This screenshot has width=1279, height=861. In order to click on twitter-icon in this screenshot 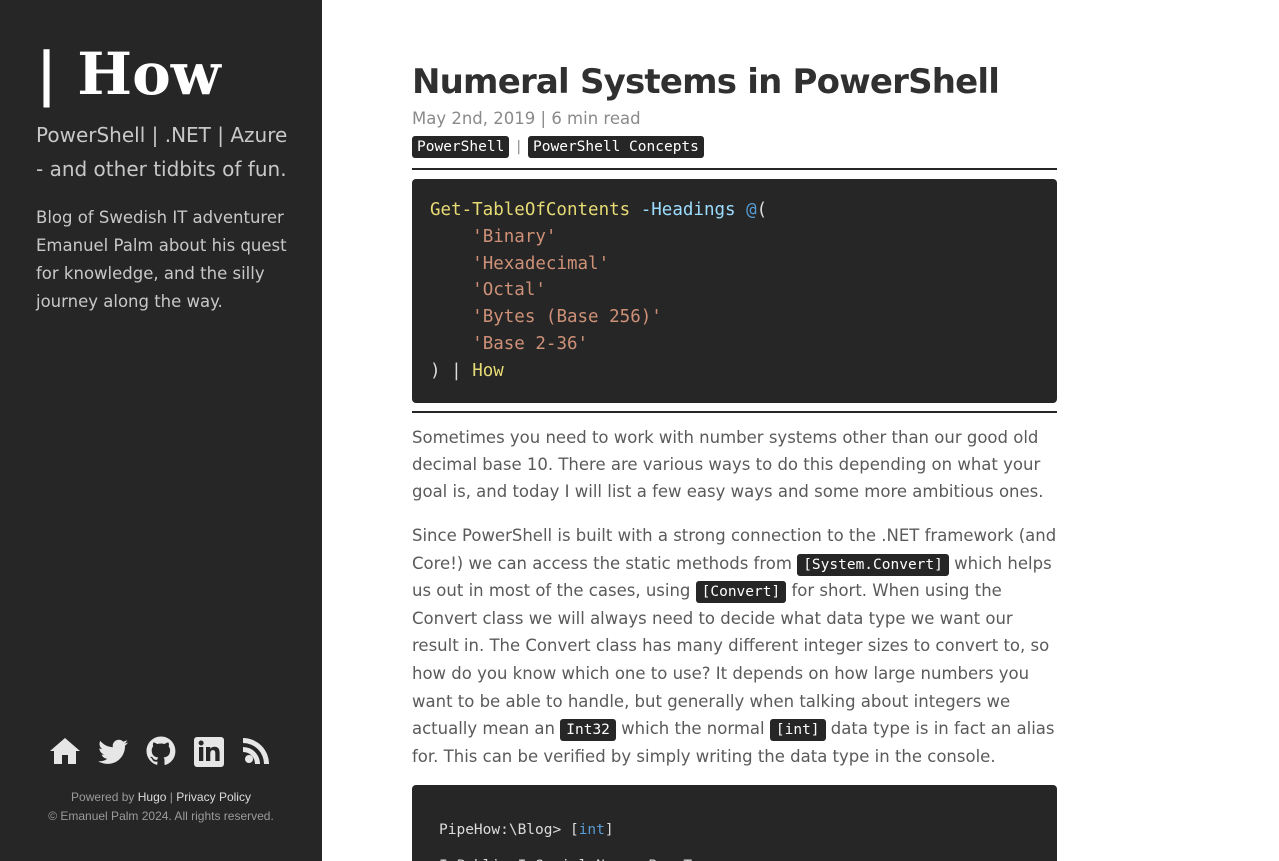, I will do `click(113, 751)`.